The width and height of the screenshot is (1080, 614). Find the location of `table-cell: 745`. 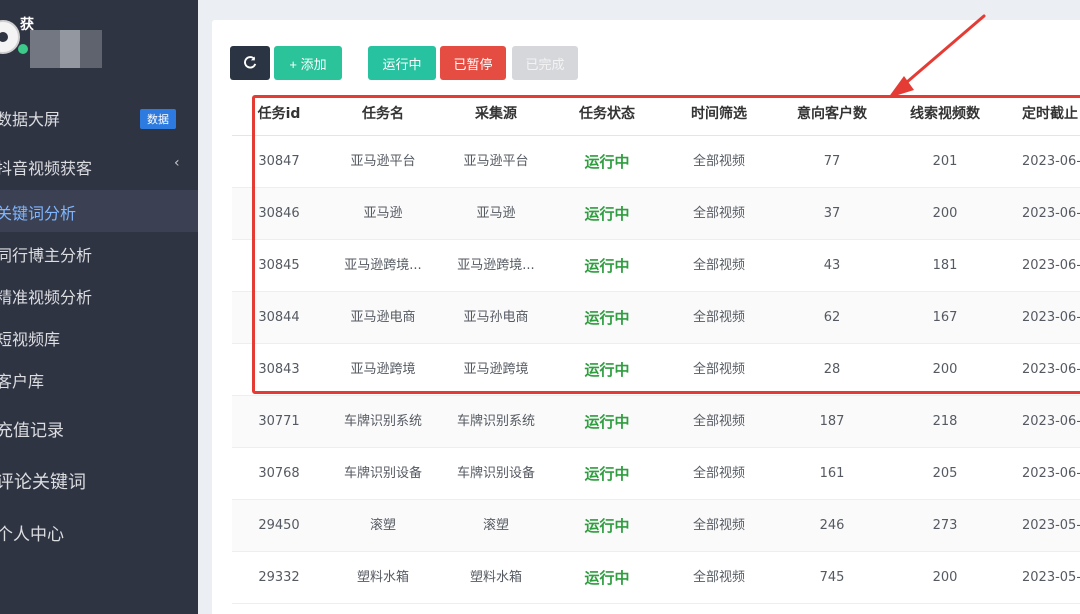

table-cell: 745 is located at coordinates (832, 577).